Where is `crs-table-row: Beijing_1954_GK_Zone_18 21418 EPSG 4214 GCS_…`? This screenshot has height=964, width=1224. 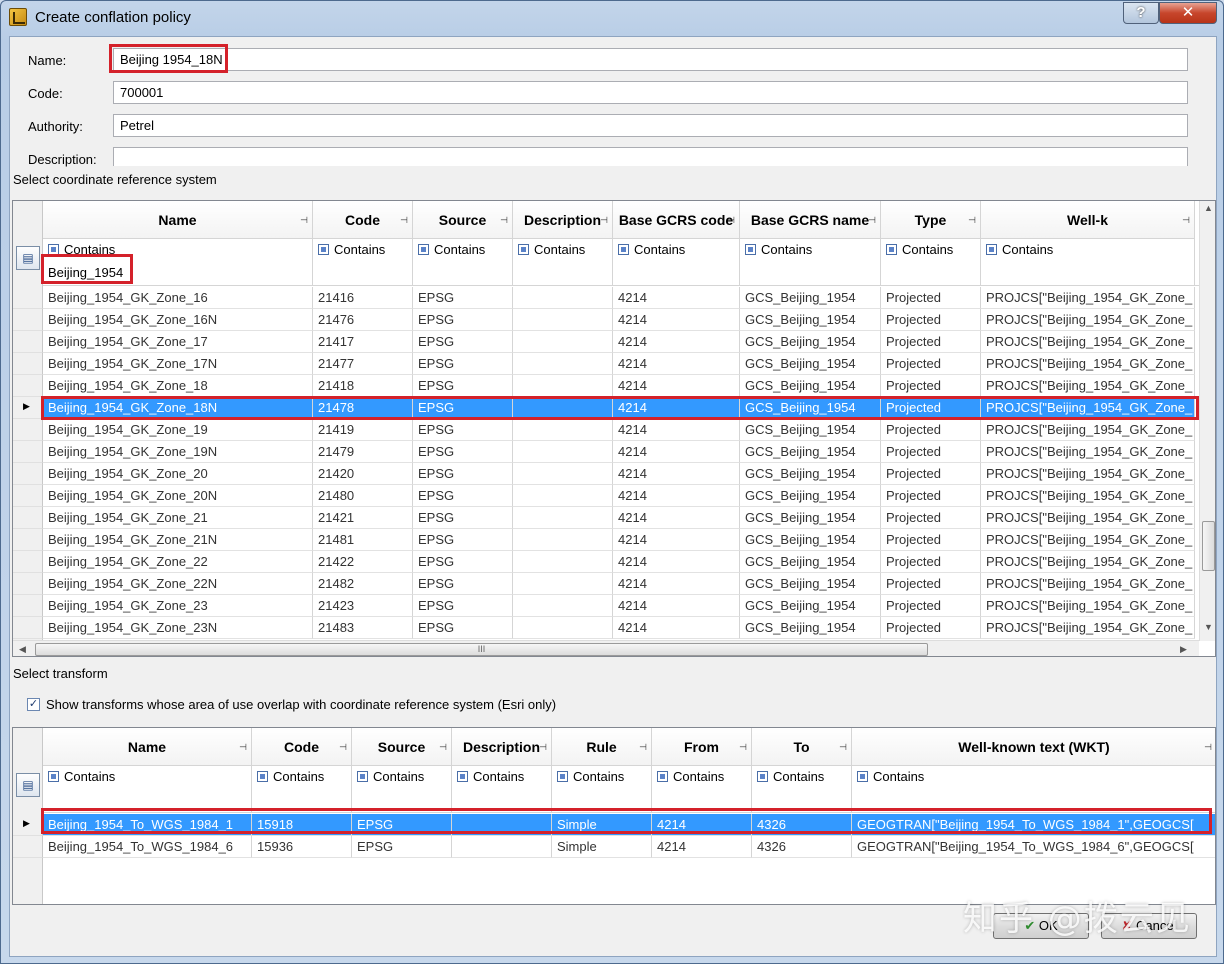
crs-table-row: Beijing_1954_GK_Zone_18 21418 EPSG 4214 GCS_… is located at coordinates (604, 386).